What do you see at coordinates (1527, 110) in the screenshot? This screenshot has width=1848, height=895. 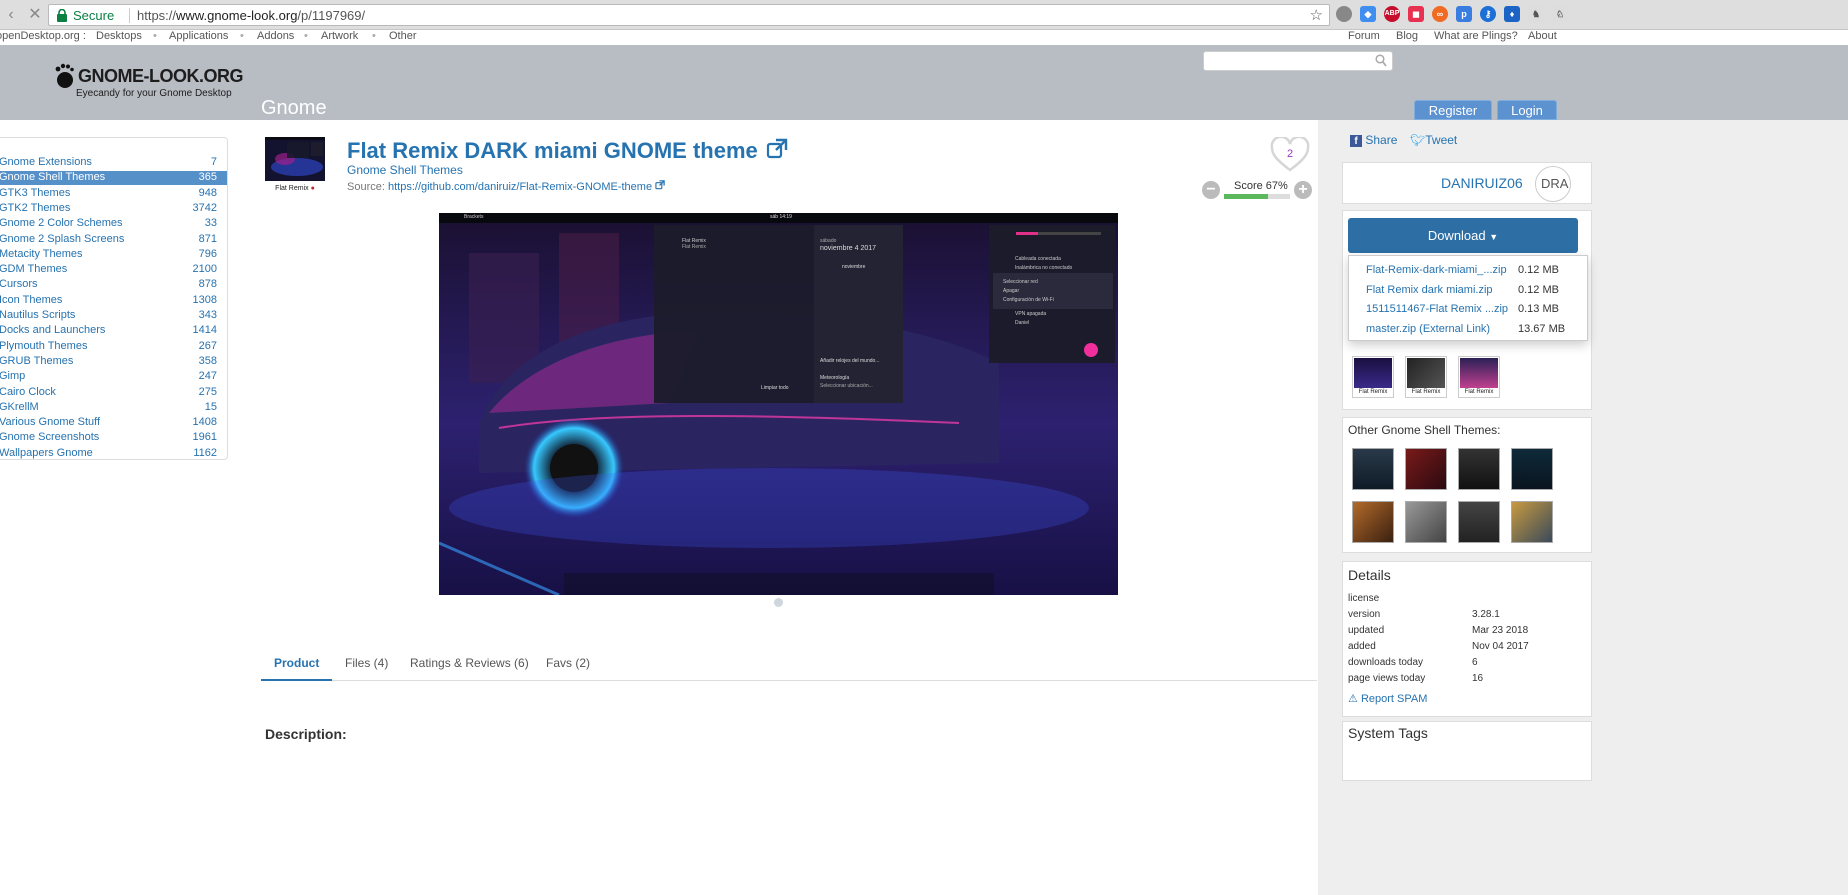 I see `login-button: Login` at bounding box center [1527, 110].